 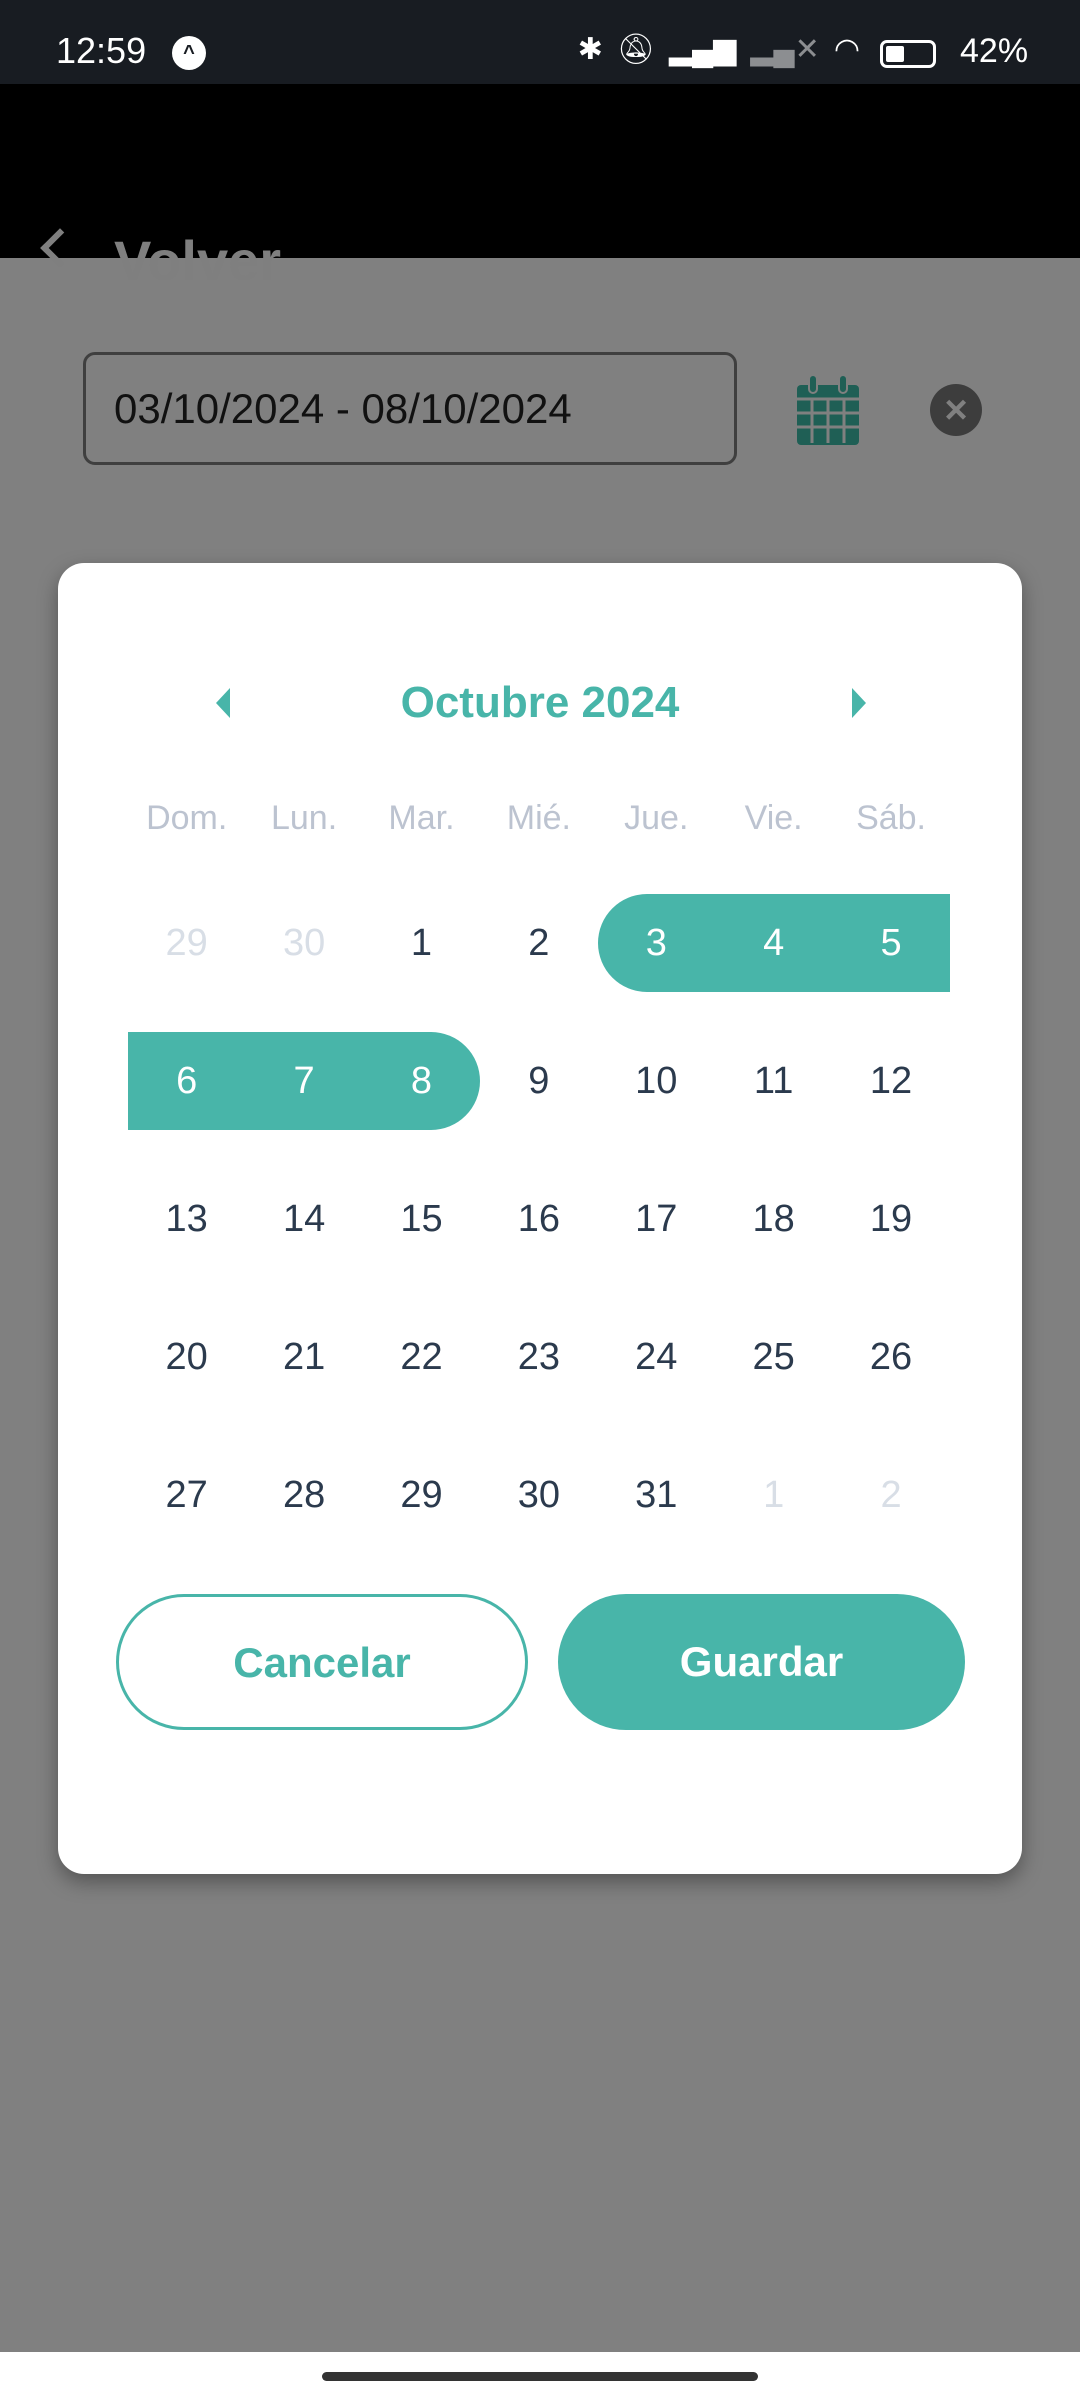 What do you see at coordinates (421, 1219) in the screenshot?
I see `day-cell: 15` at bounding box center [421, 1219].